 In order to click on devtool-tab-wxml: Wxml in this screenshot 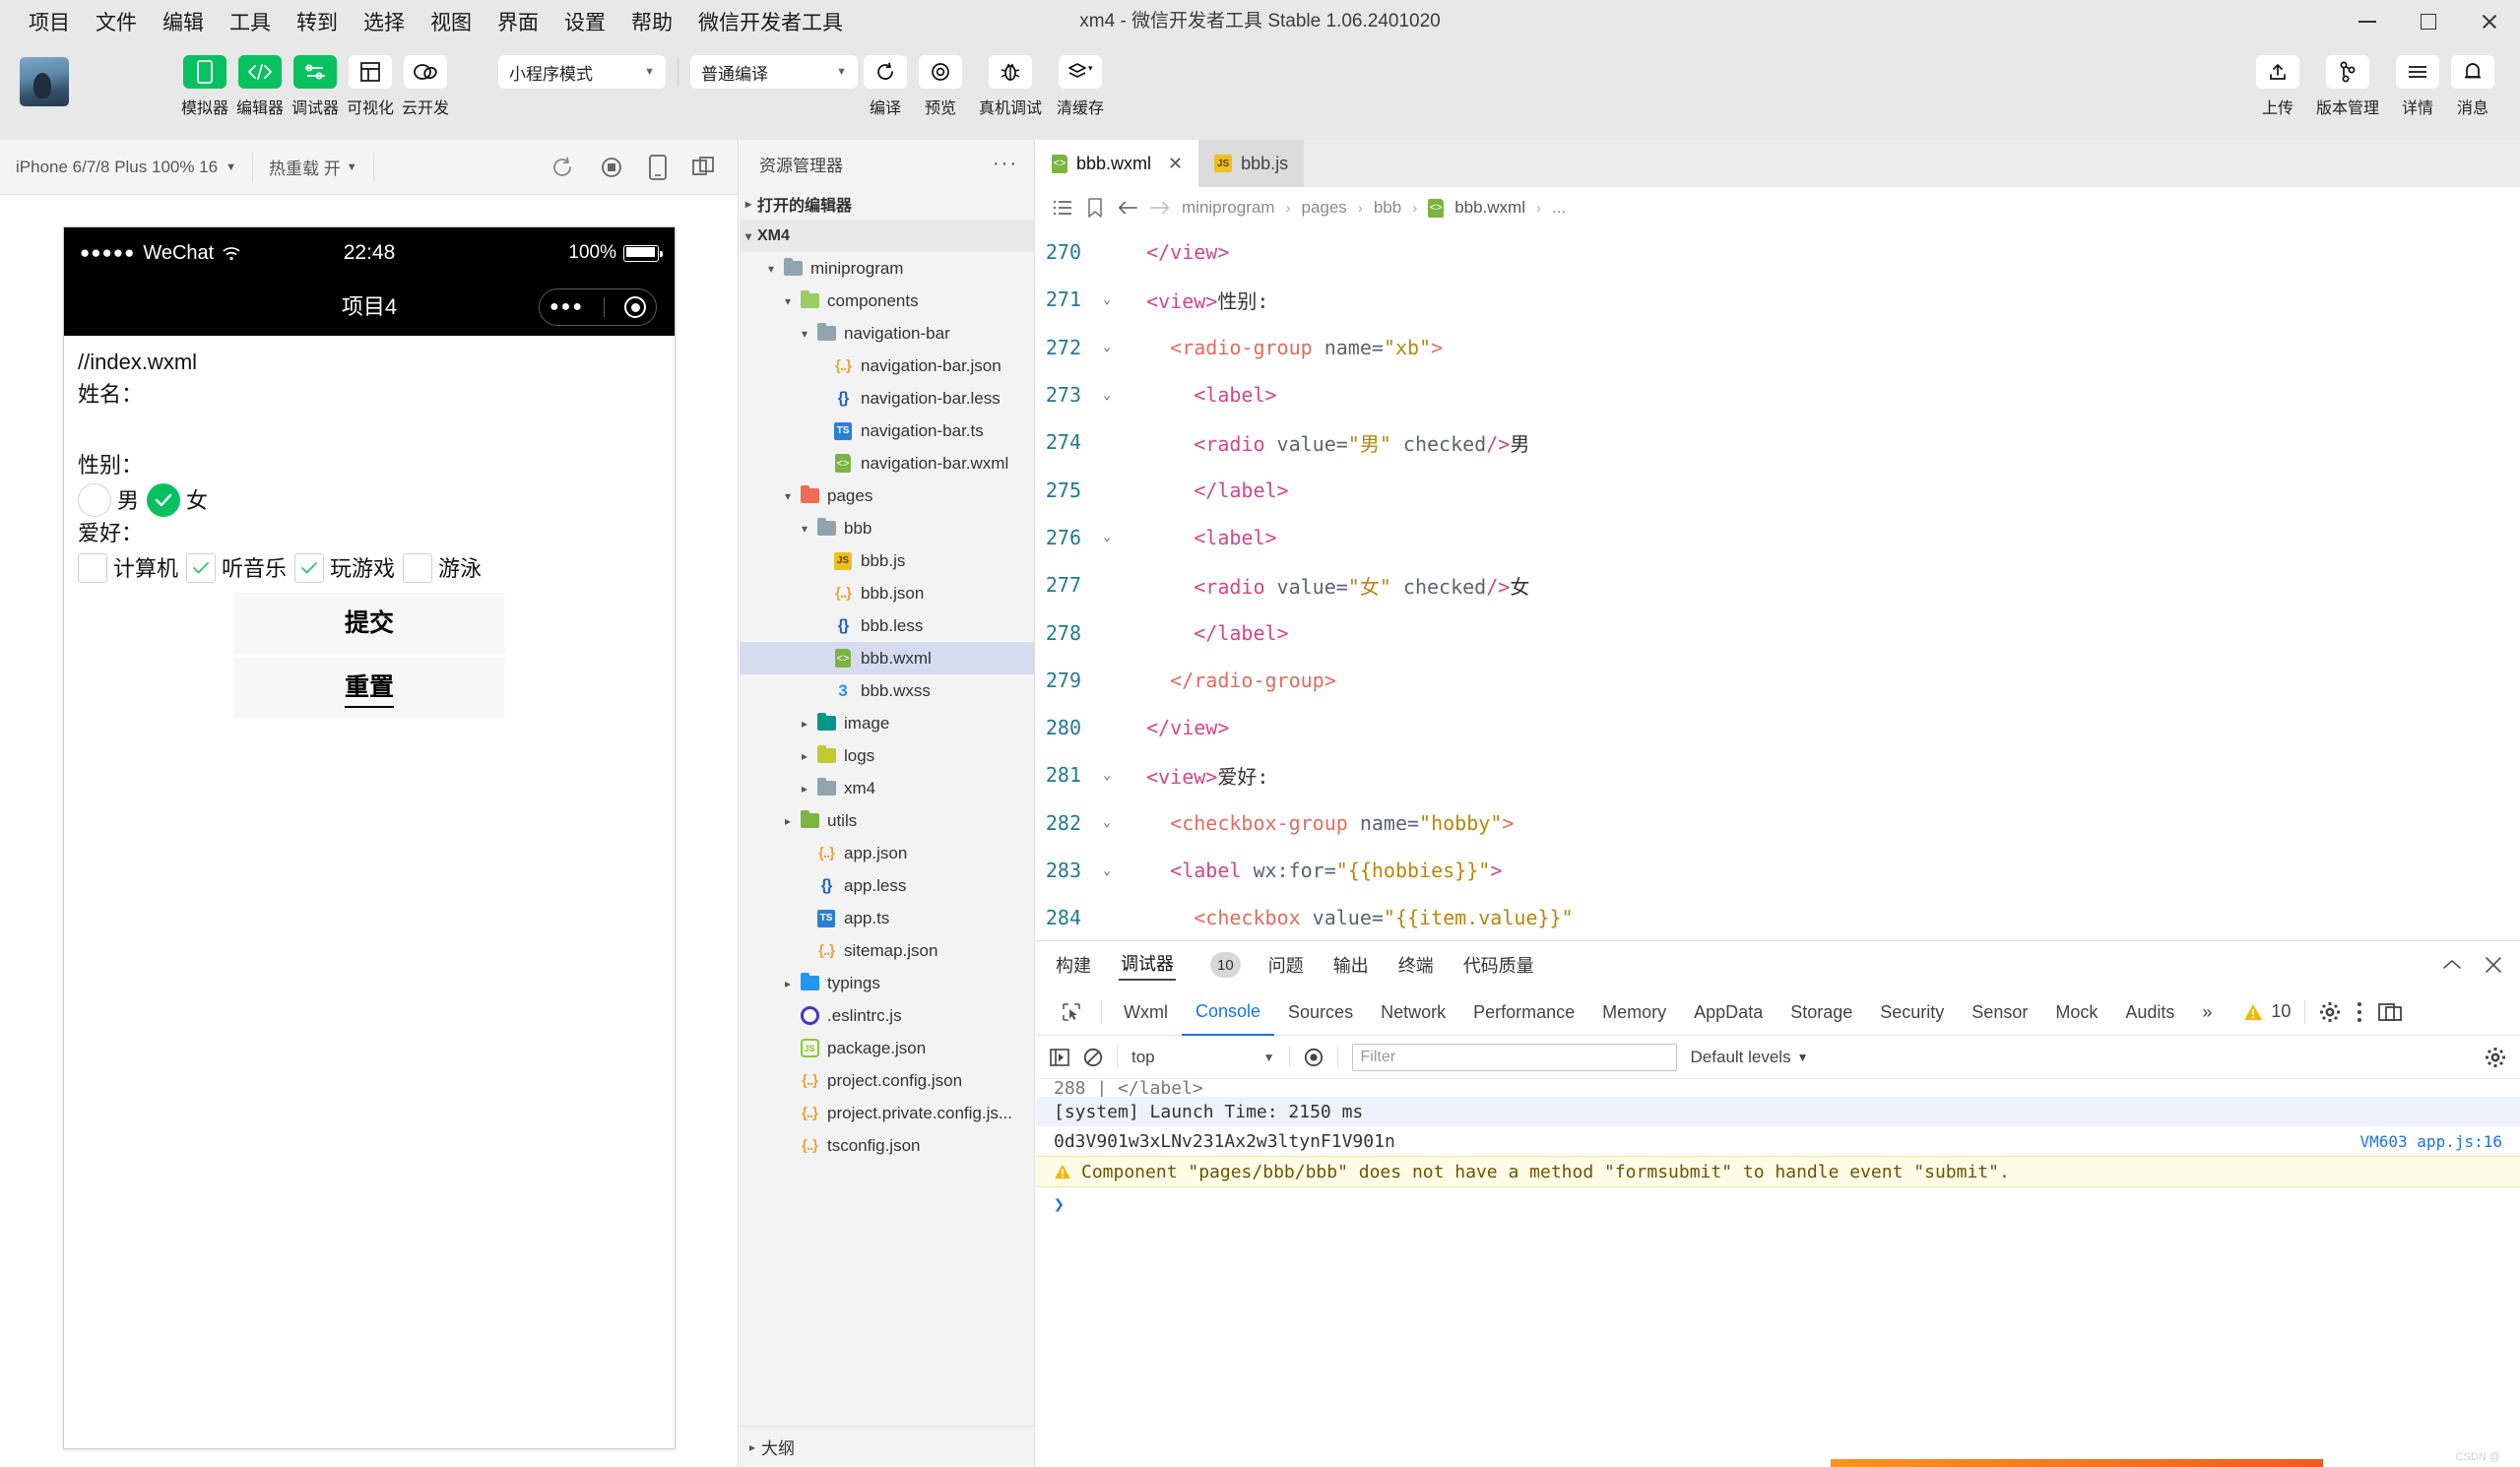, I will do `click(1146, 1012)`.